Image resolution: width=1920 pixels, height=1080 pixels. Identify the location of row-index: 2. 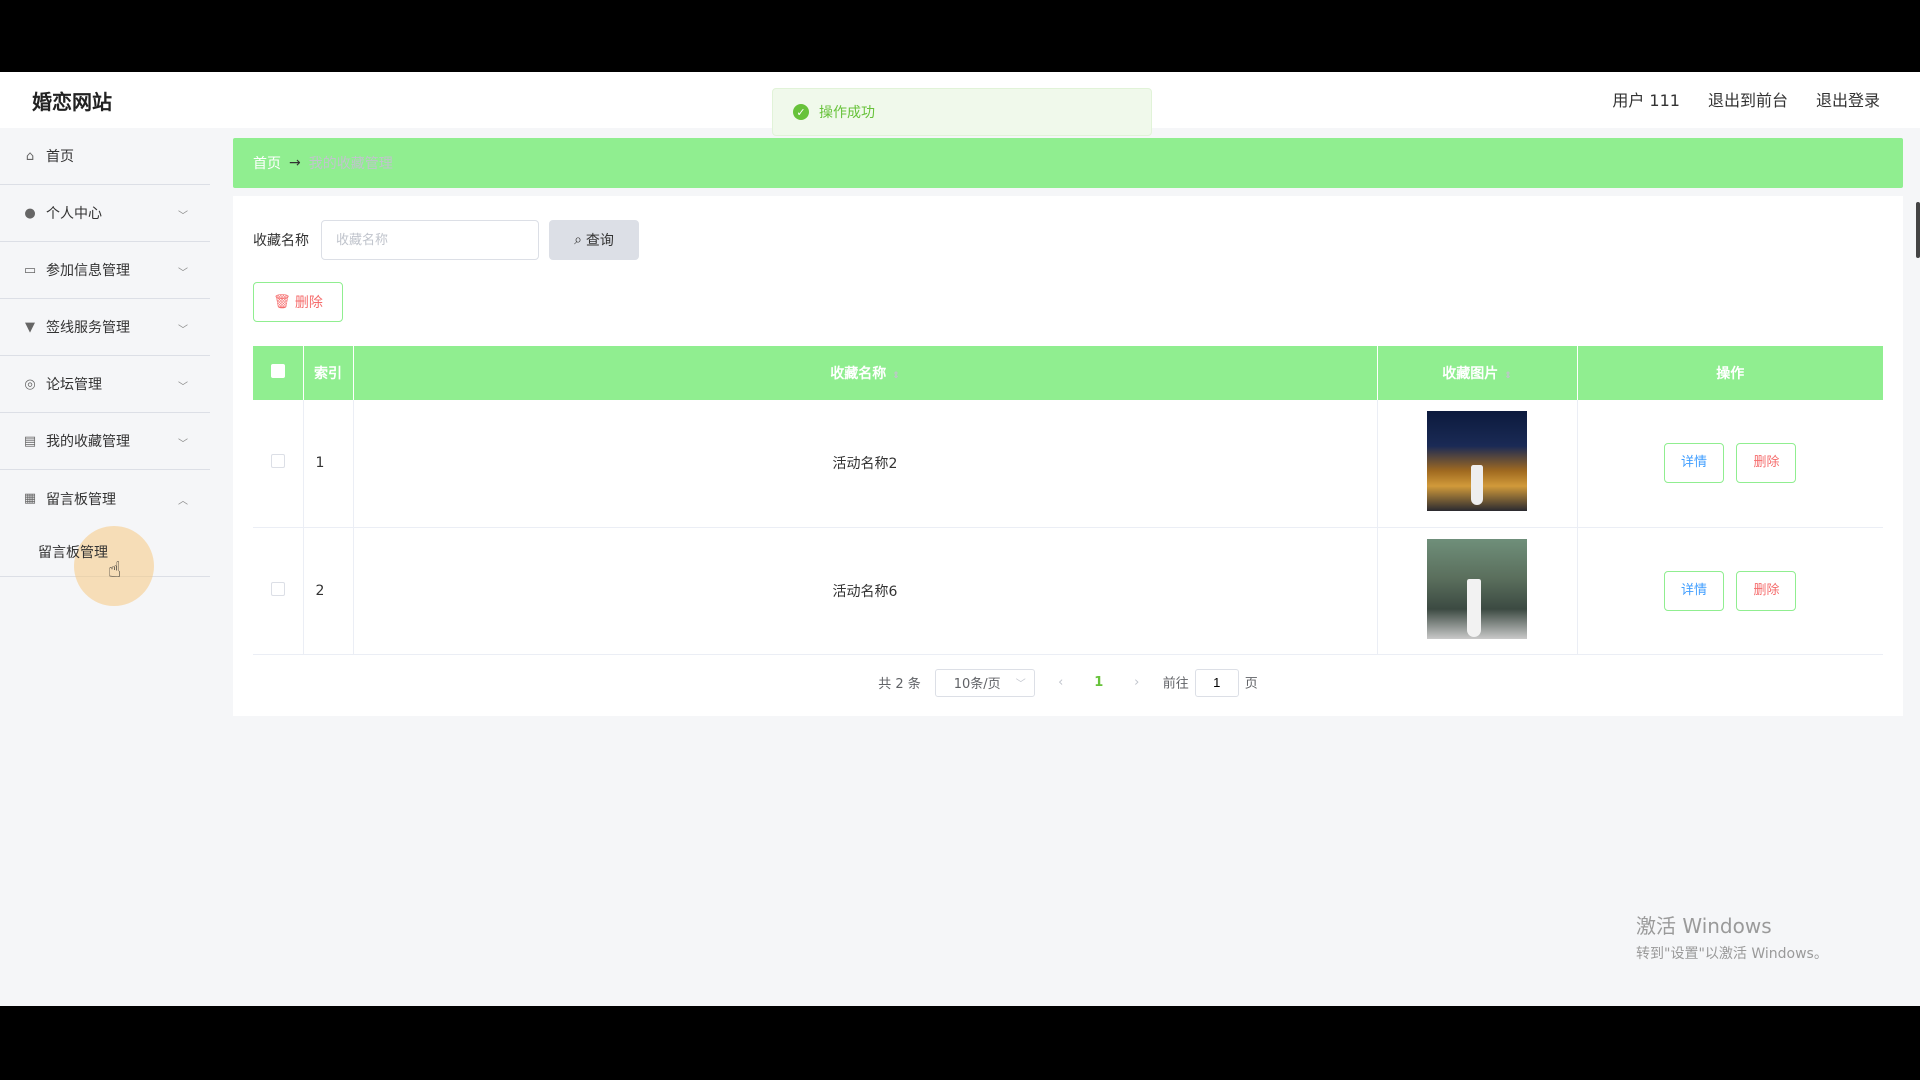
(328, 591).